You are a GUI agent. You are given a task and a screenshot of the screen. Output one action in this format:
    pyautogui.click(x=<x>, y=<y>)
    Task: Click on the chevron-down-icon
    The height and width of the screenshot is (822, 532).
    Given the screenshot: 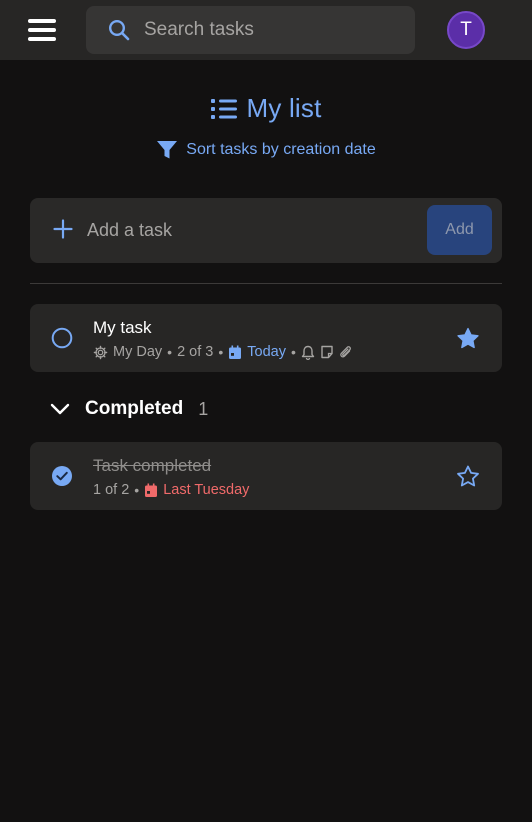 What is the action you would take?
    pyautogui.click(x=60, y=409)
    